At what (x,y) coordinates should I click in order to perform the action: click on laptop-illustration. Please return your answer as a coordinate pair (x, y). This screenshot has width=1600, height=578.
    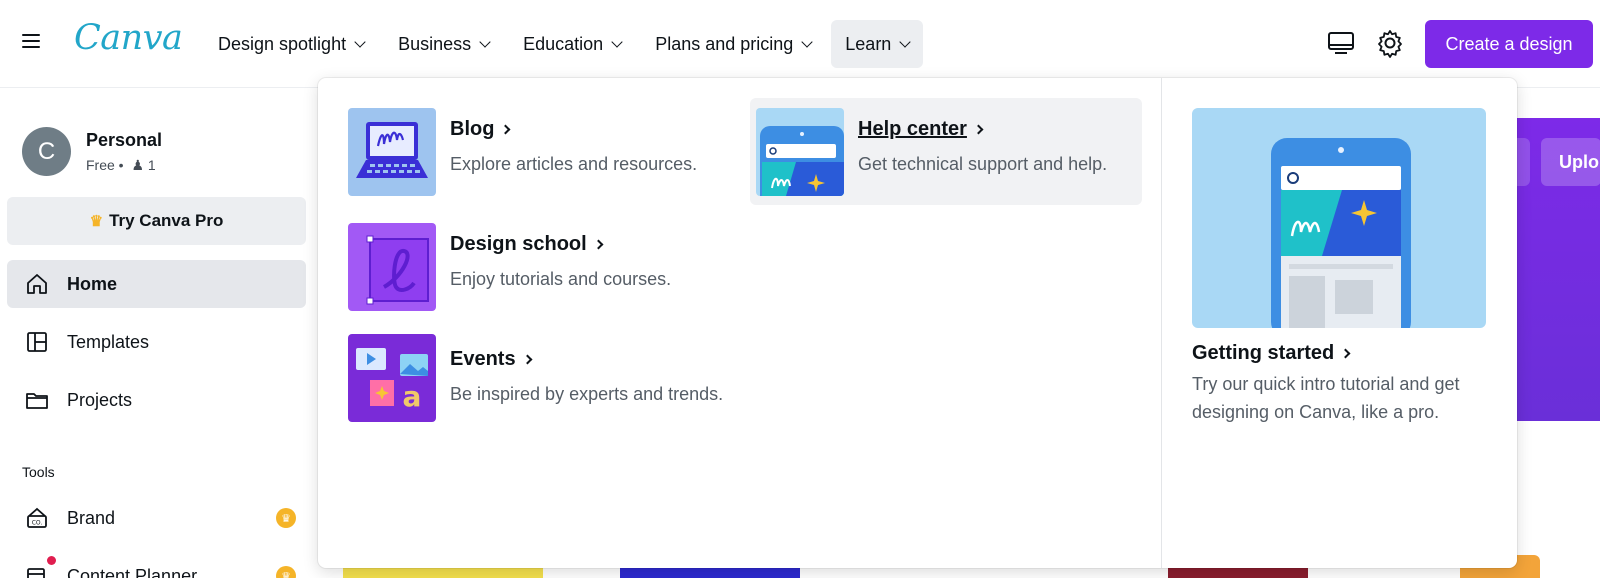
    Looking at the image, I should click on (392, 152).